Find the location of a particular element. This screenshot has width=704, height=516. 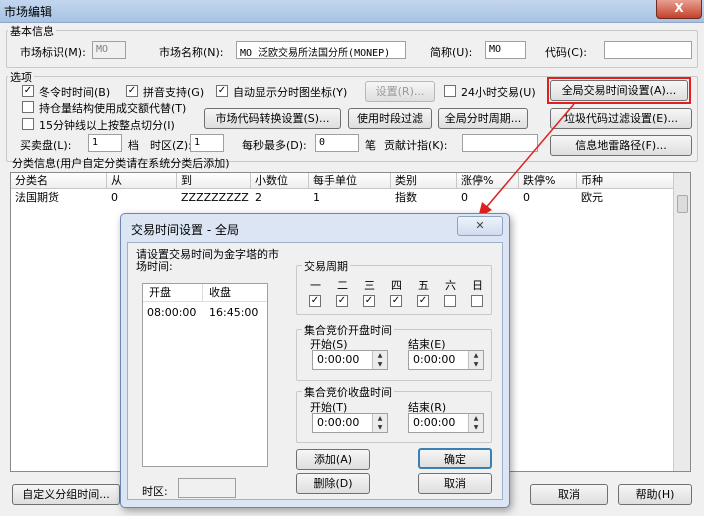

position-vol-label: 持仓量结构使用成交额代替(T) is located at coordinates (113, 108).